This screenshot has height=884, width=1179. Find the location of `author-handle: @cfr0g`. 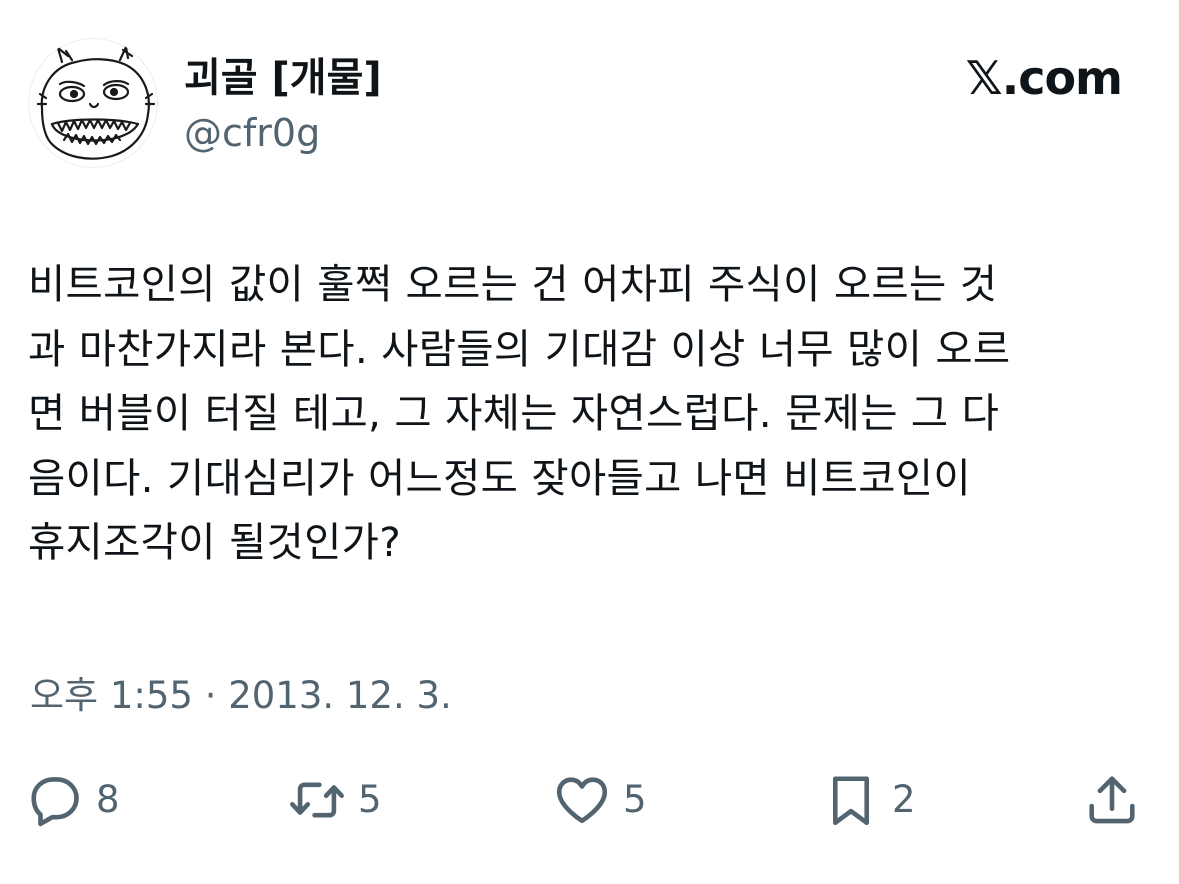

author-handle: @cfr0g is located at coordinates (252, 133).